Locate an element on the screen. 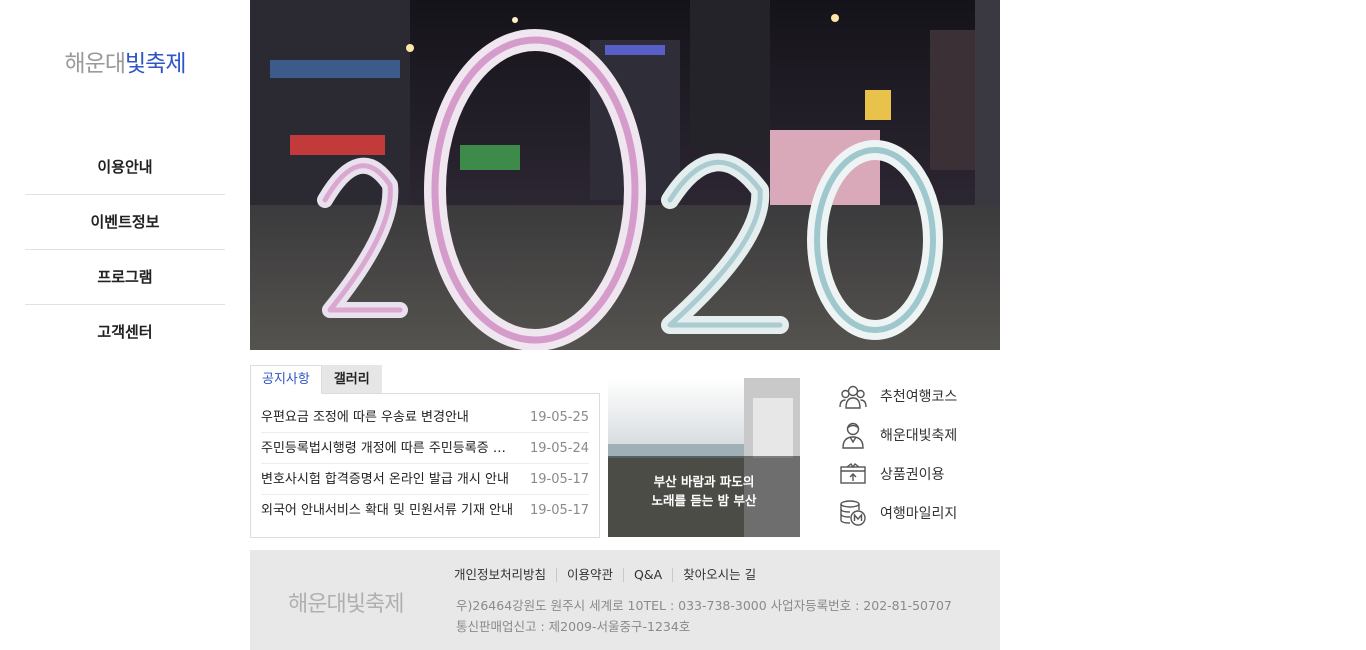 This screenshot has height=650, width=1366. promo-caption: 부산 바람과 파도의 노래를 듣는 밤 부산 is located at coordinates (704, 491).